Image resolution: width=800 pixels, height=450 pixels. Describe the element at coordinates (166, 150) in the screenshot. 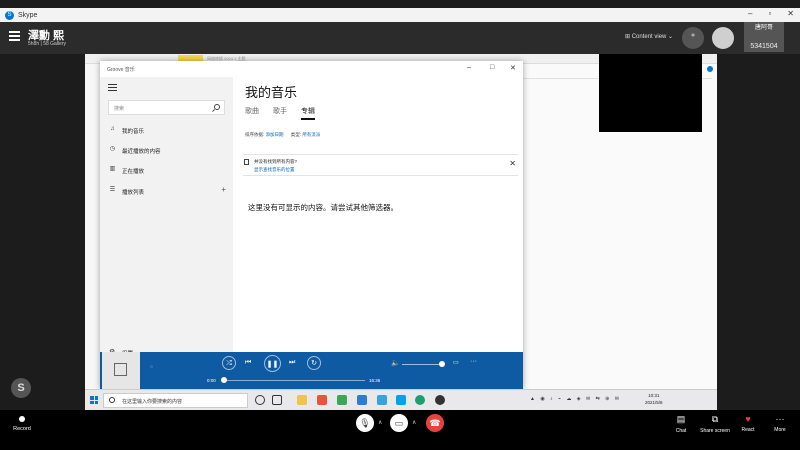

I see `sidebar-item-recent: ◷ 最近播放的内容` at that location.